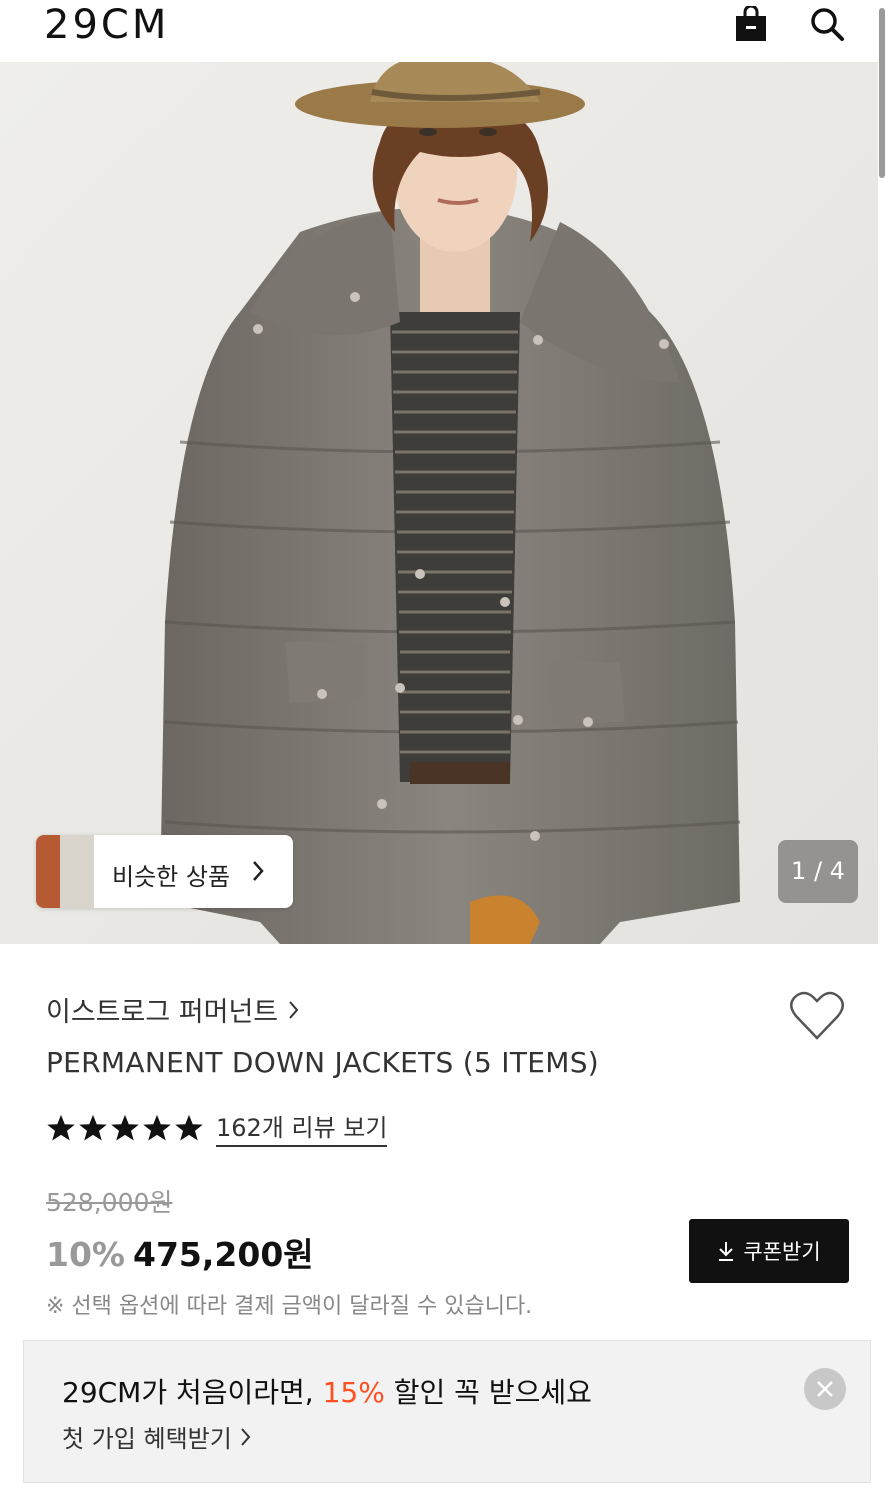 The image size is (894, 1500). Describe the element at coordinates (827, 24) in the screenshot. I see `search-icon` at that location.